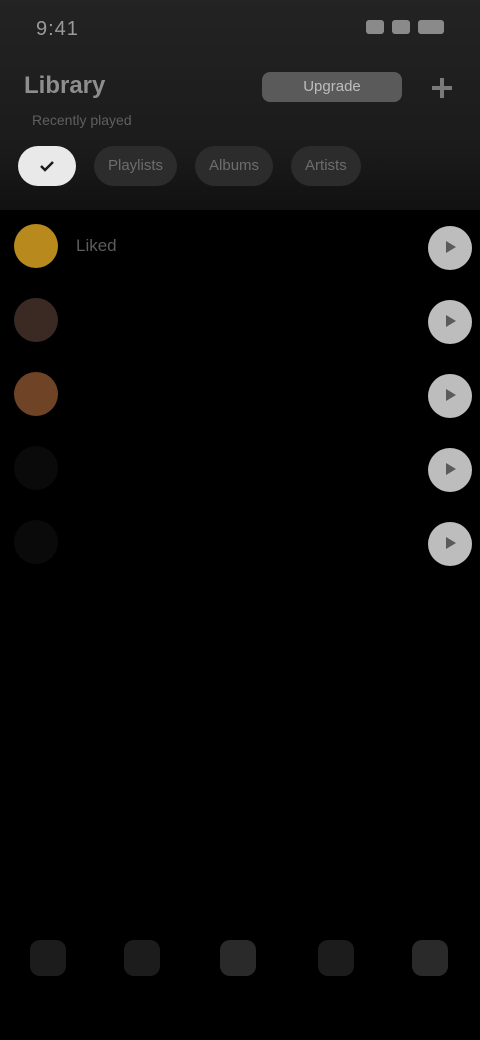  I want to click on filter-tabs: Playlists Albums Artists, so click(189, 166).